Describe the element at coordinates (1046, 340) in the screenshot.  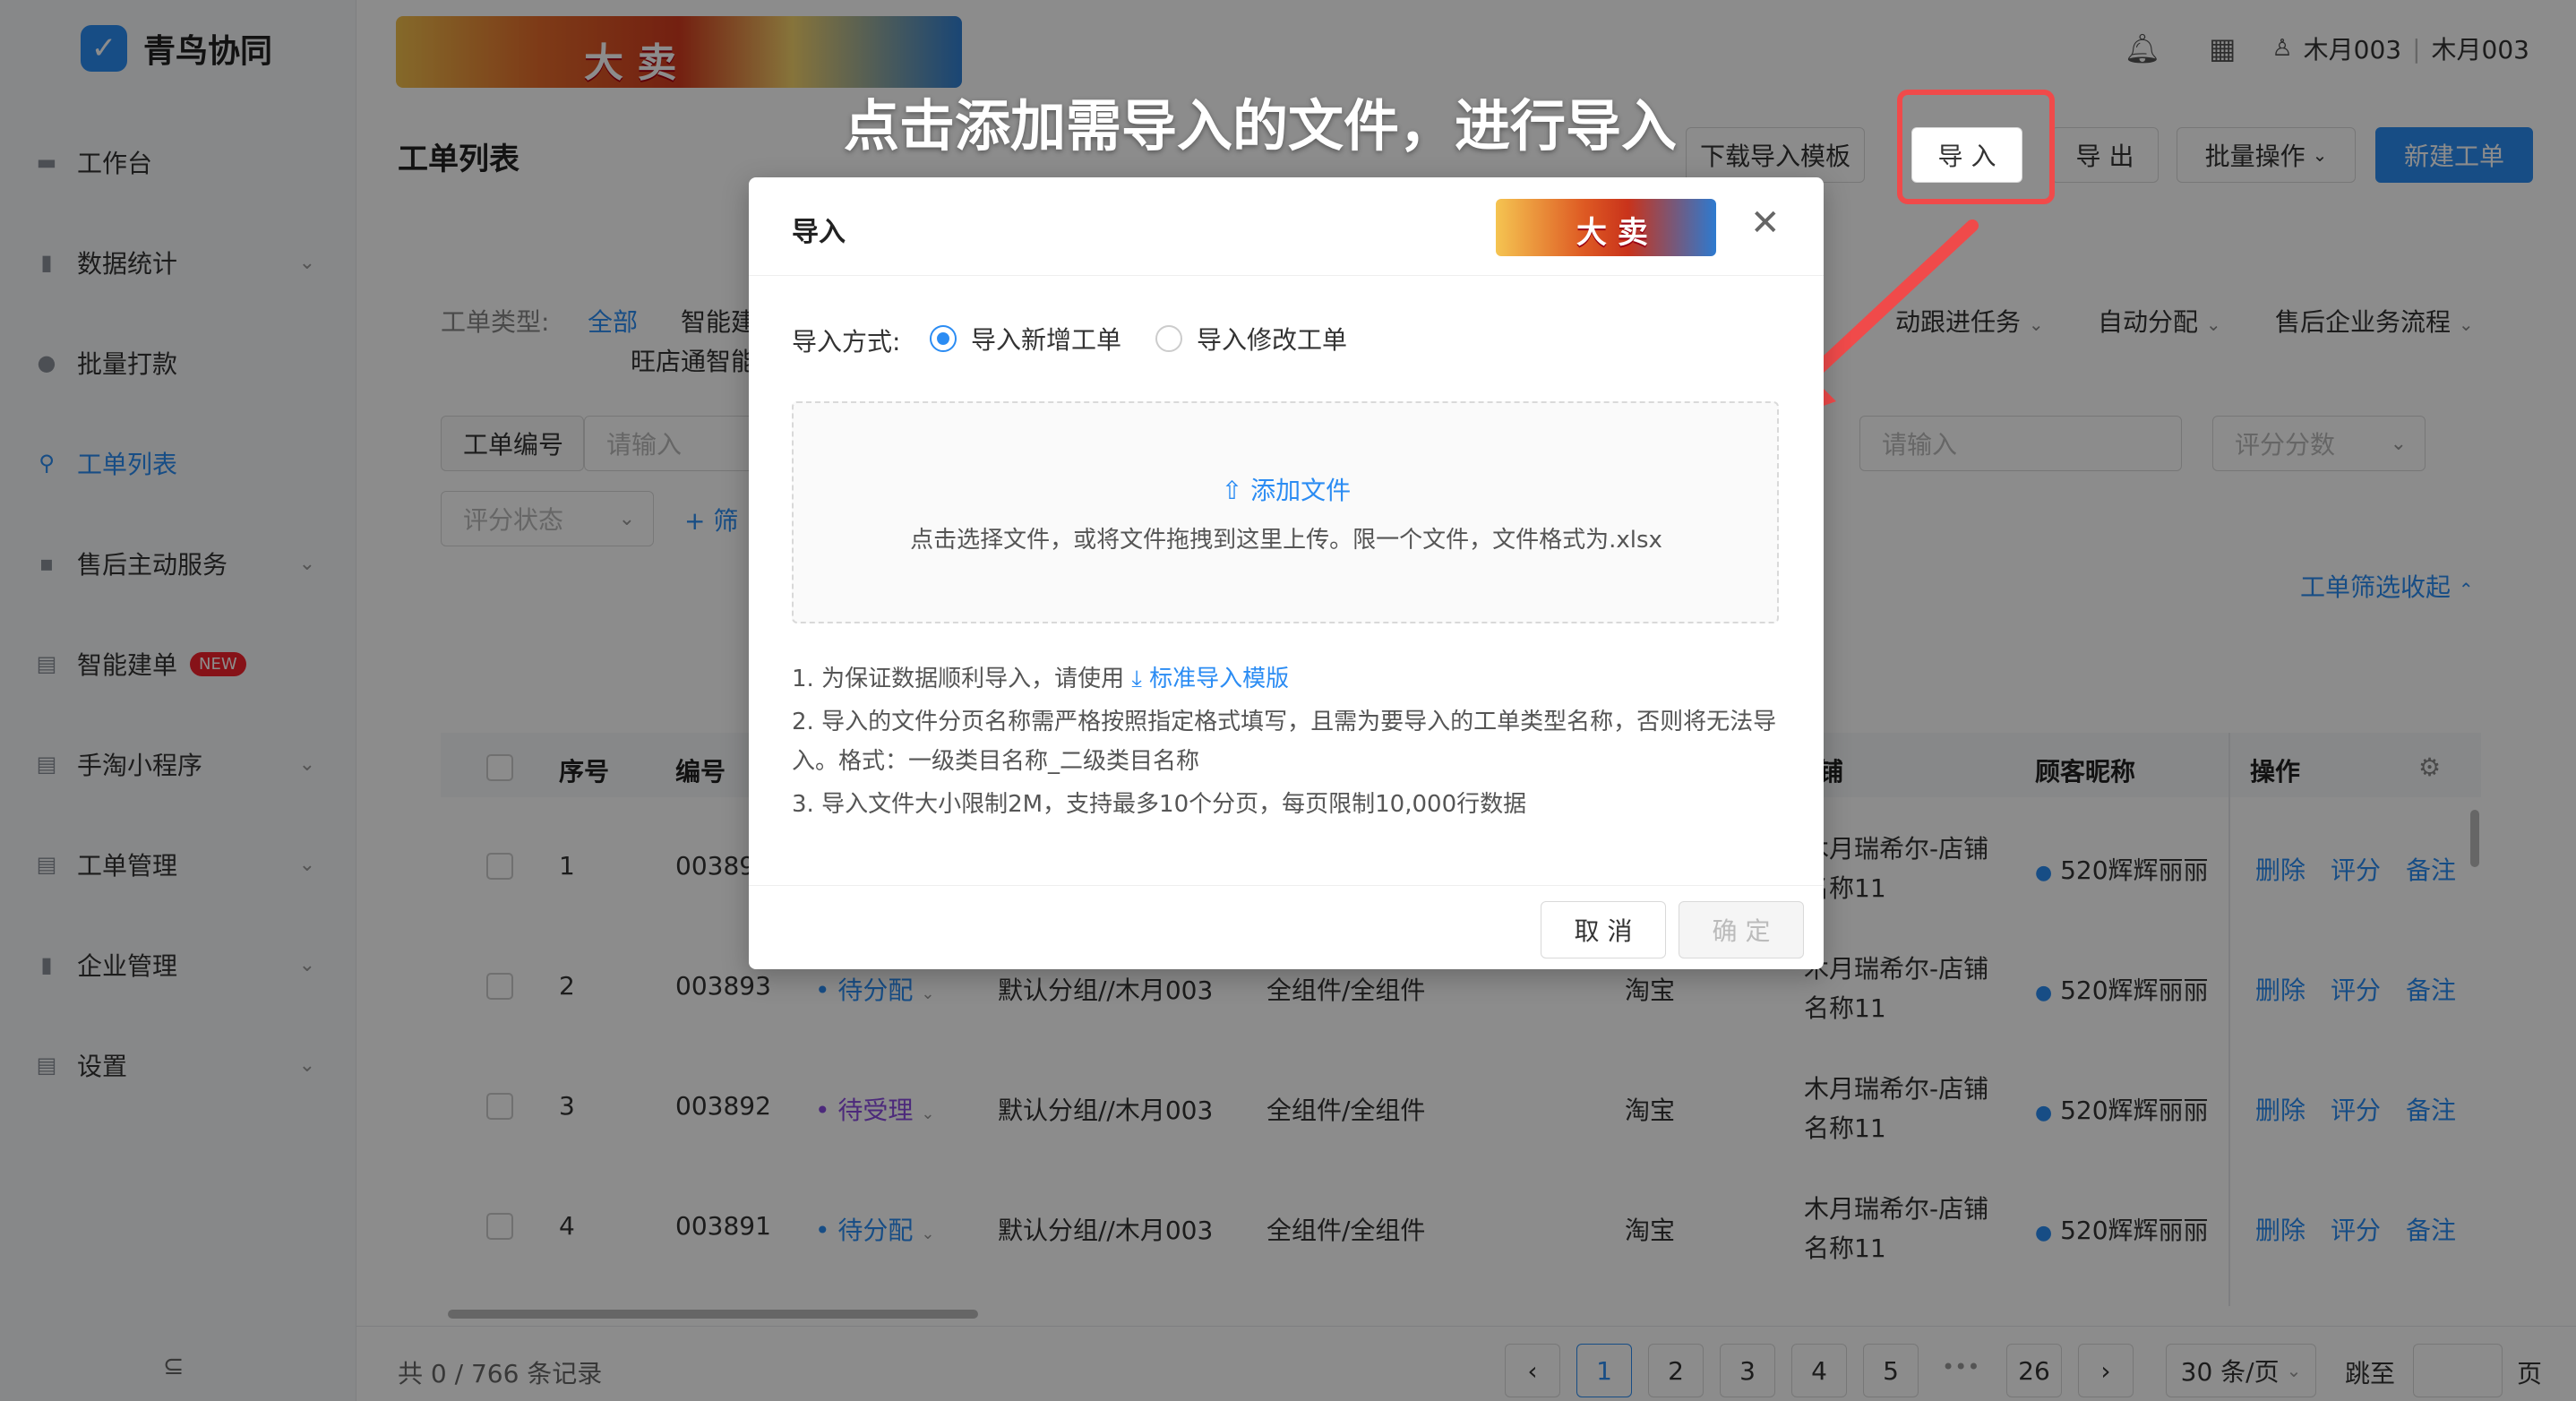
I see `radio-new-label: 导入新增工单` at that location.